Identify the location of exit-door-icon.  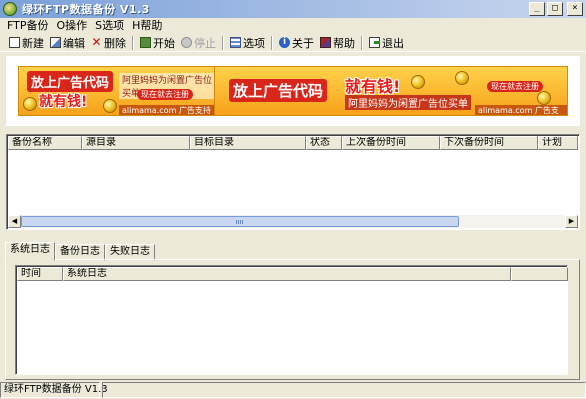
(374, 42).